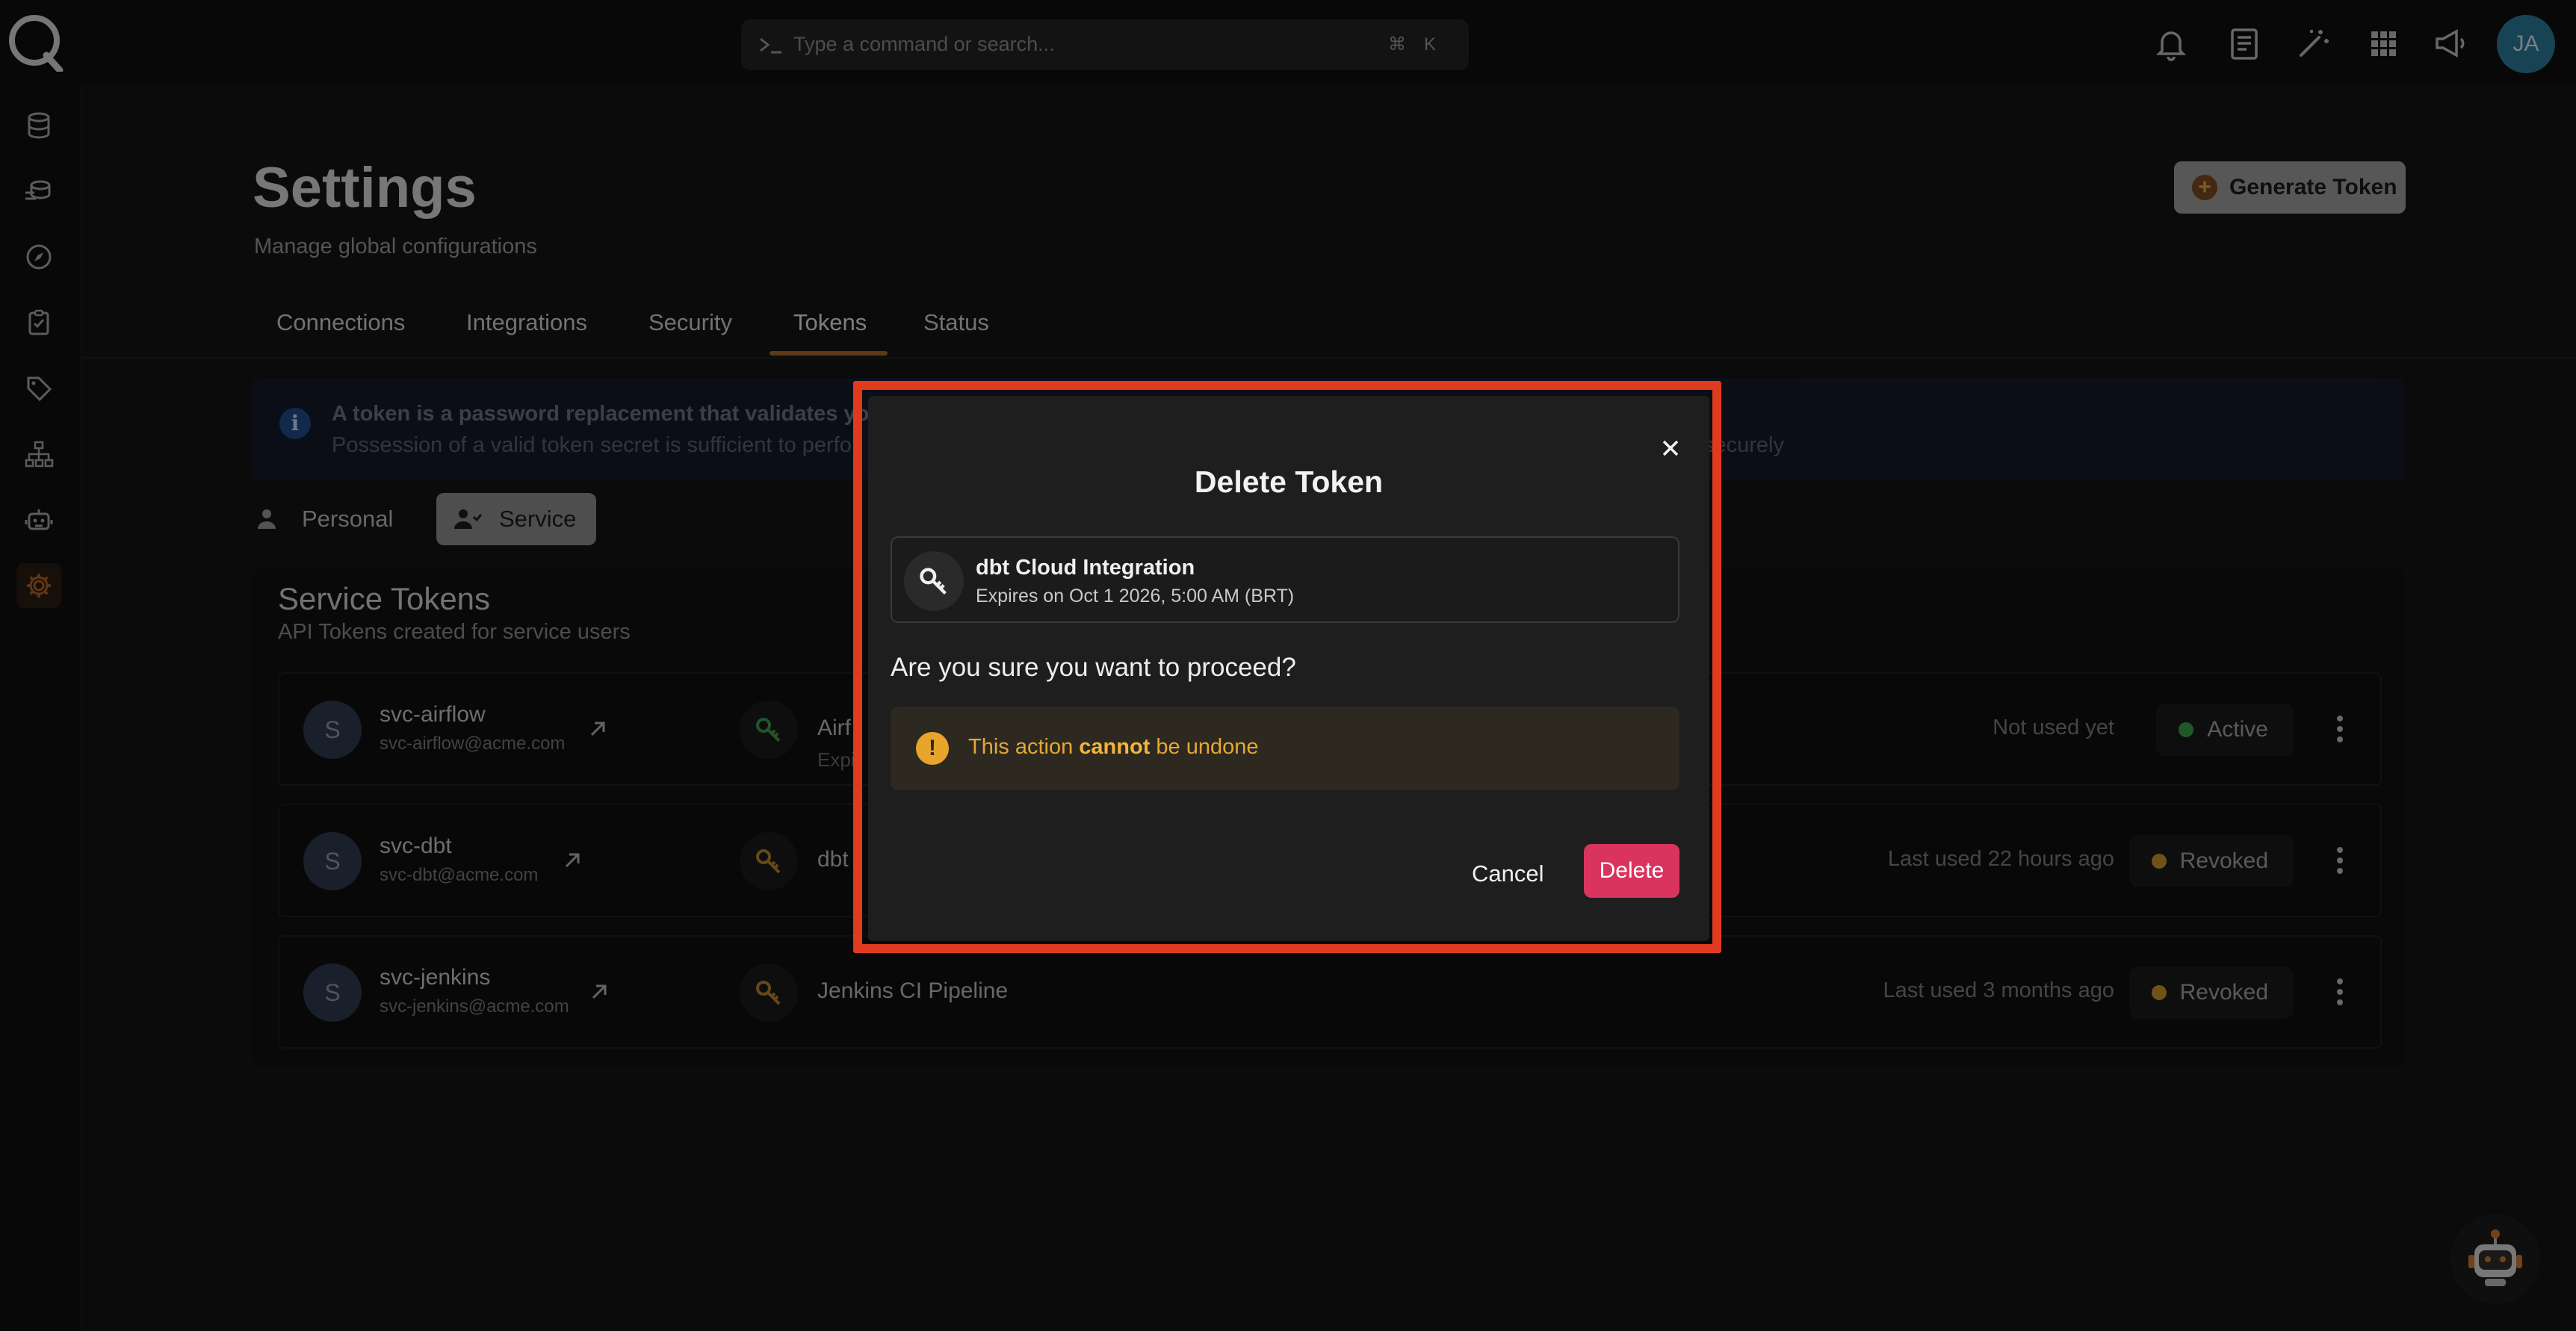  What do you see at coordinates (1289, 482) in the screenshot?
I see `dialog-title: Delete Token` at bounding box center [1289, 482].